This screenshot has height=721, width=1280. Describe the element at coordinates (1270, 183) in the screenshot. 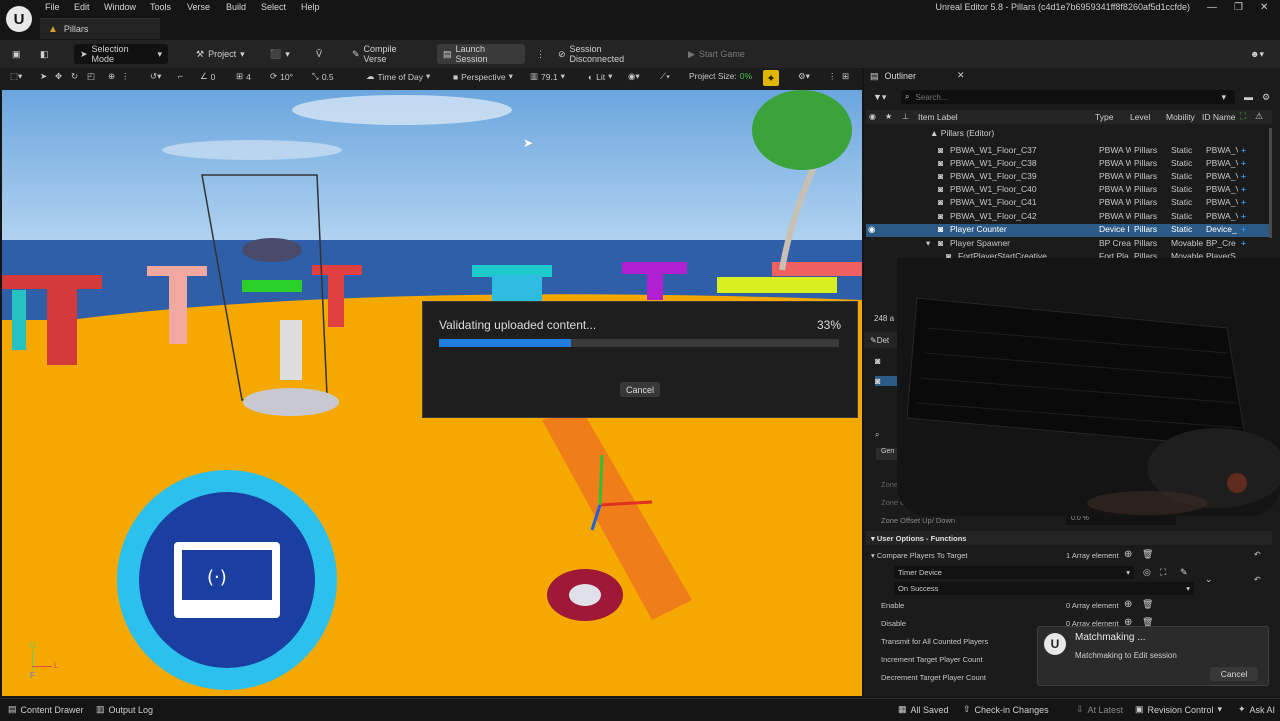

I see `outliner-scrollbar` at that location.